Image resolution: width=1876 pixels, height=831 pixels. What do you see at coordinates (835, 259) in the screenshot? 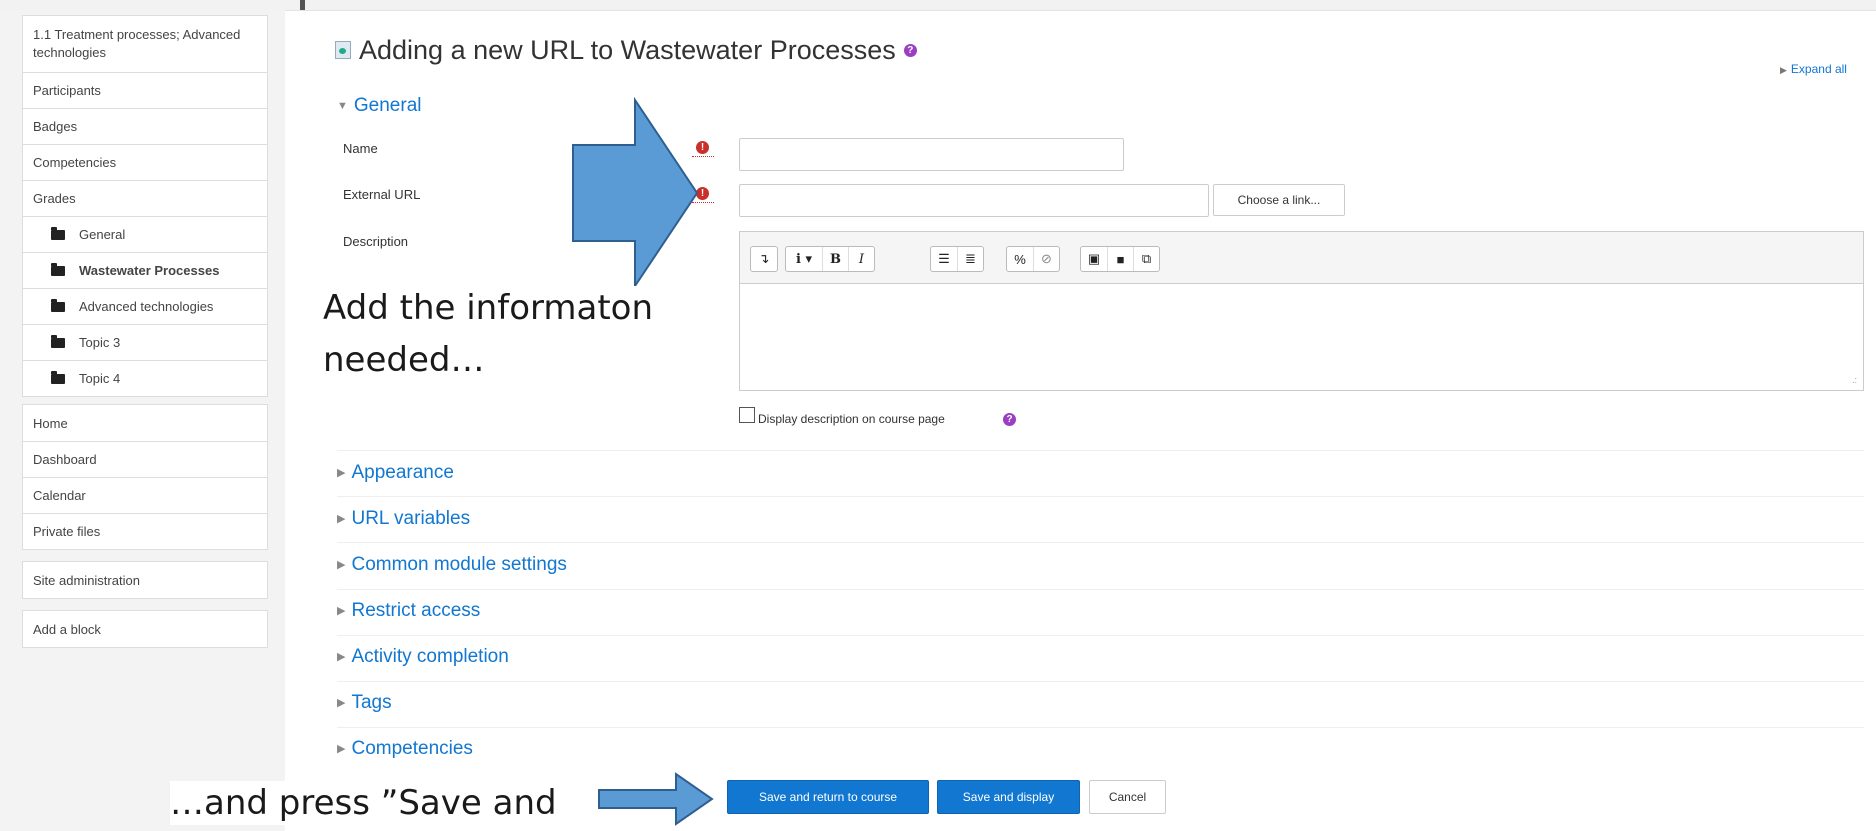
I see `bold-icon: B` at bounding box center [835, 259].